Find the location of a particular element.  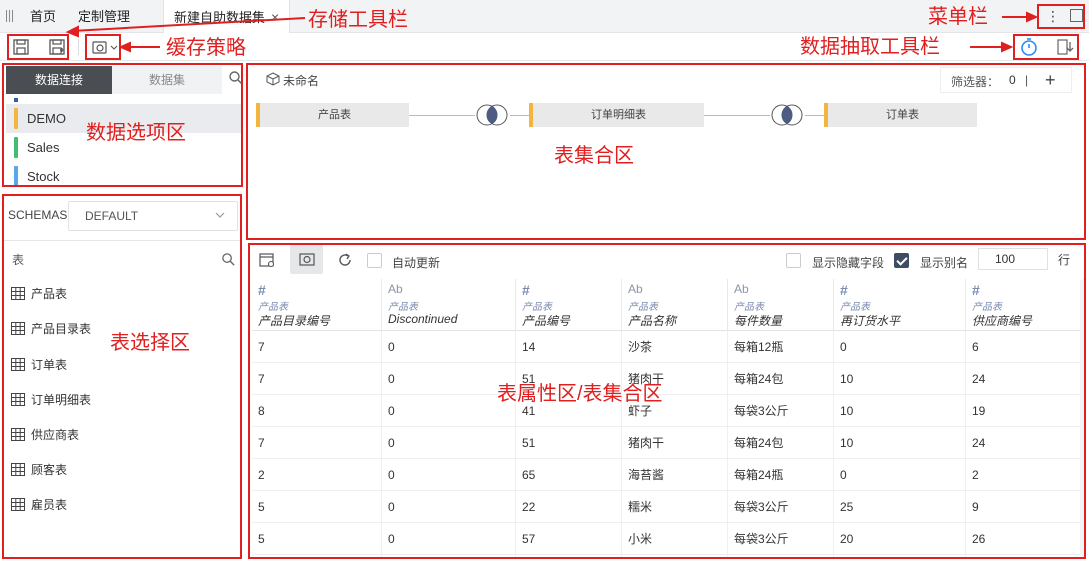

column-header: # 产品表 产品编号 is located at coordinates (569, 305).